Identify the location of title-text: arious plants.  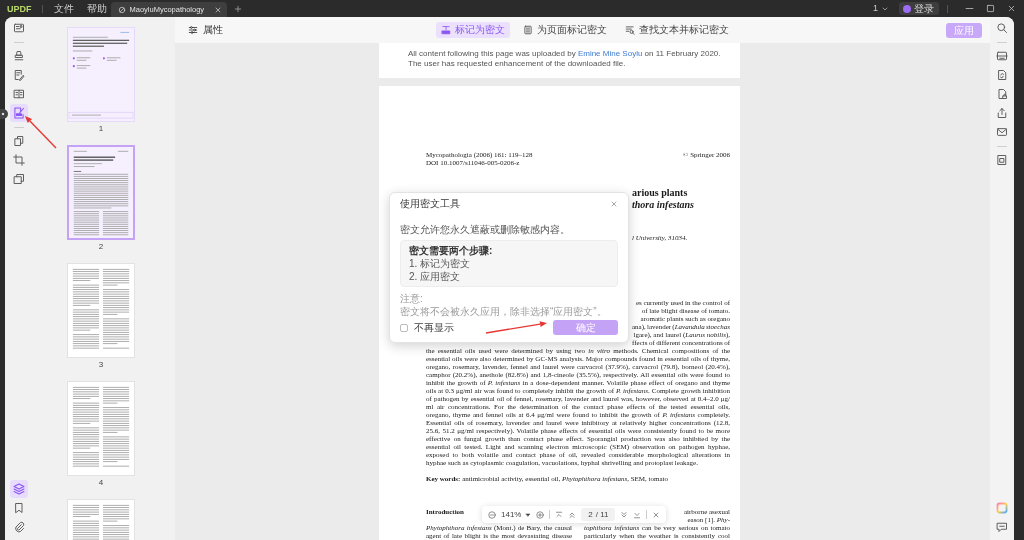
(660, 193).